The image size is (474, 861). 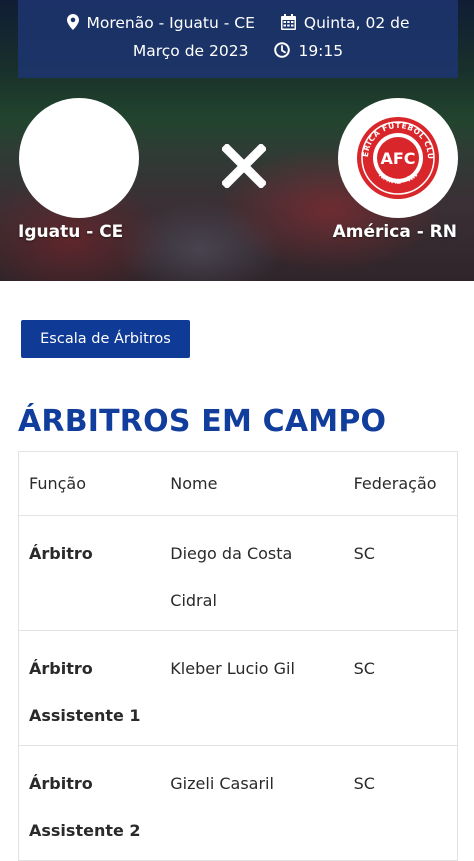 What do you see at coordinates (252, 688) in the screenshot?
I see `referee-name: Kleber Lucio Gil` at bounding box center [252, 688].